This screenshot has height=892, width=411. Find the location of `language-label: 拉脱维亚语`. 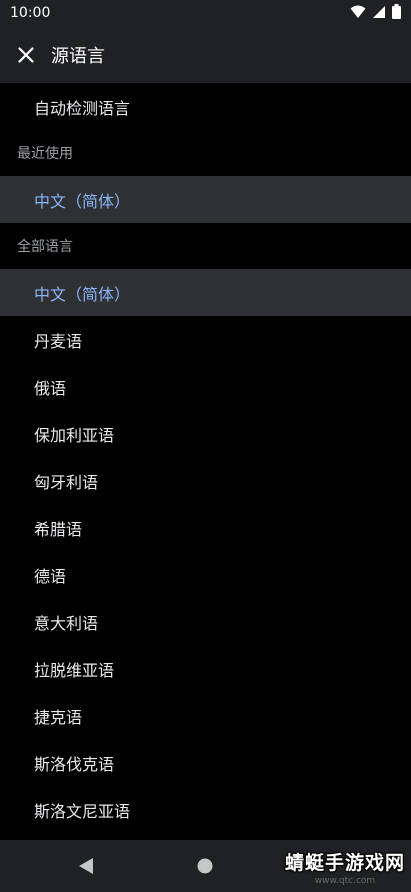

language-label: 拉脱维亚语 is located at coordinates (74, 670).